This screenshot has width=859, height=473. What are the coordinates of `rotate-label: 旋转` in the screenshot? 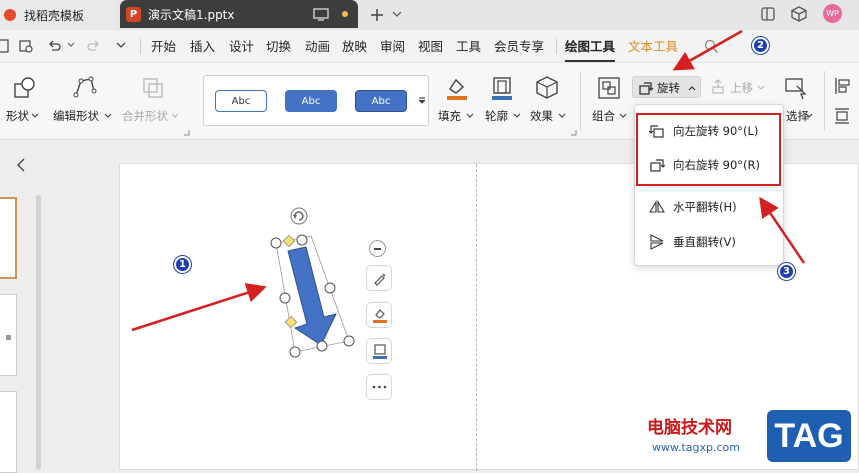 It's located at (668, 88).